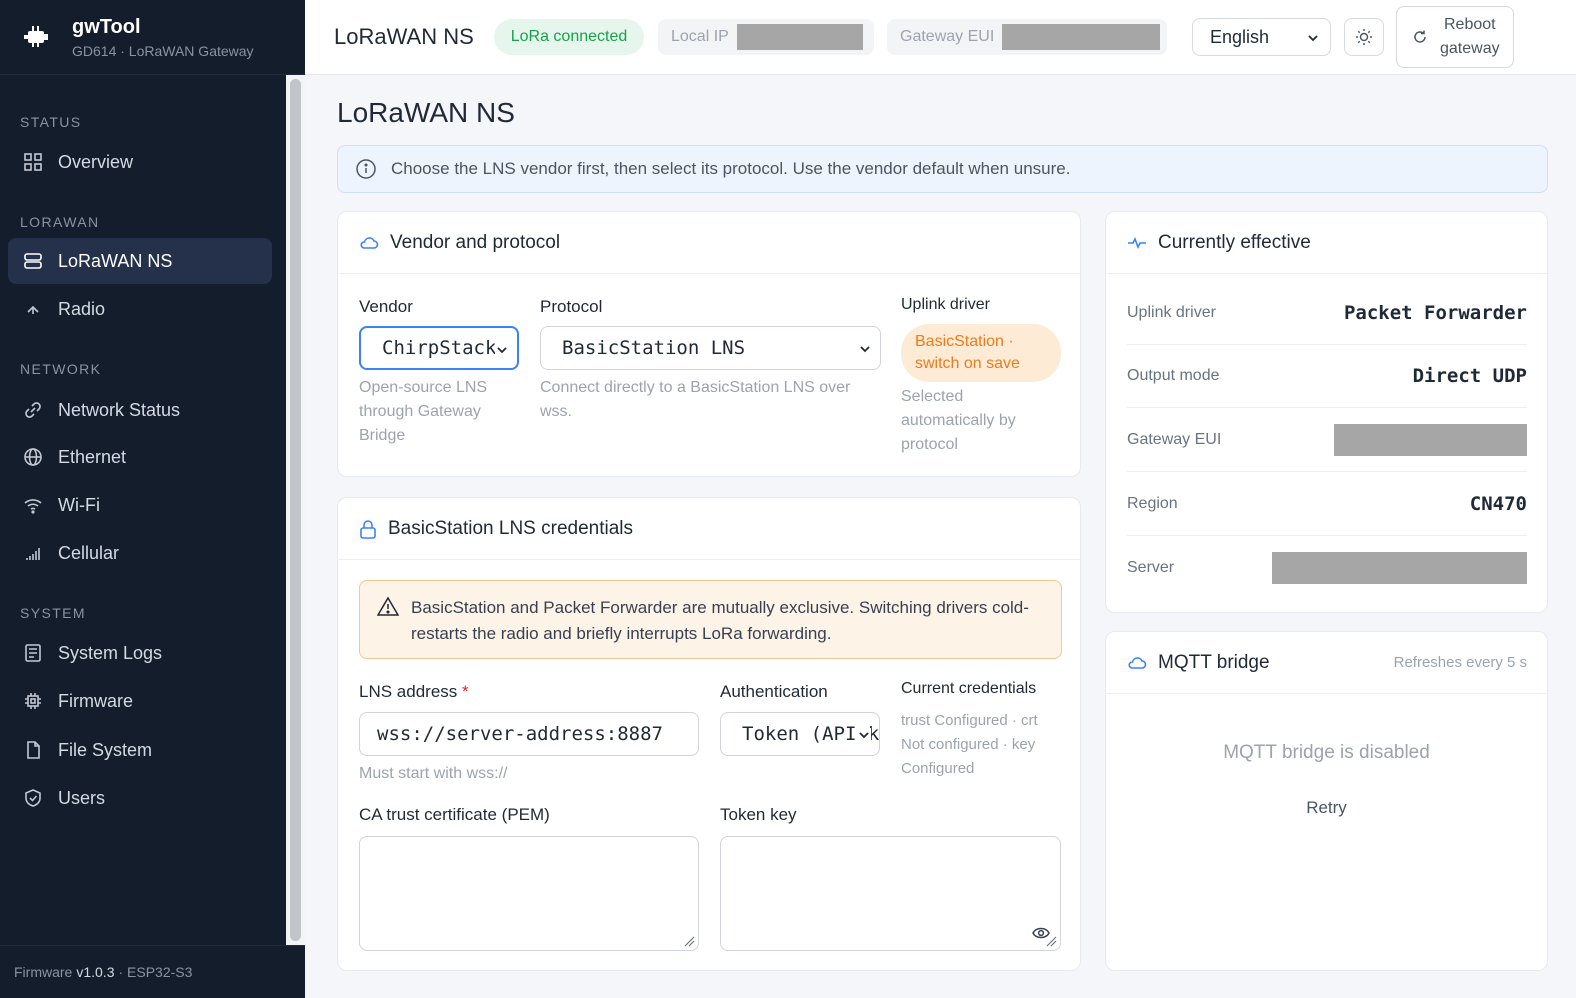 This screenshot has width=1576, height=998. I want to click on vendor-select: ChirpStack, so click(439, 348).